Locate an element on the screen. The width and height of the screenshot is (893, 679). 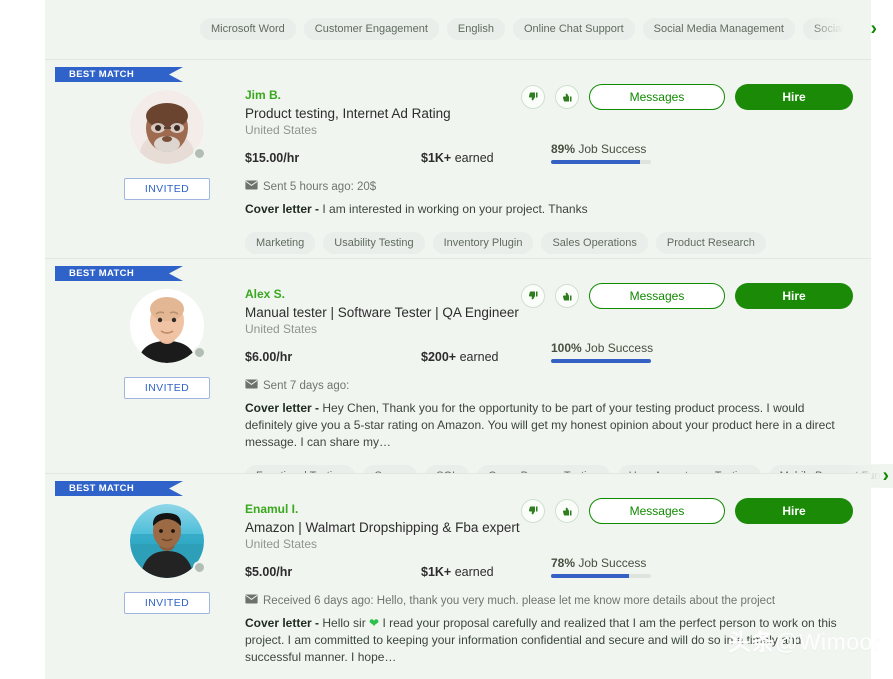
skill-tag: Social Media Plugin is located at coordinates (828, 29).